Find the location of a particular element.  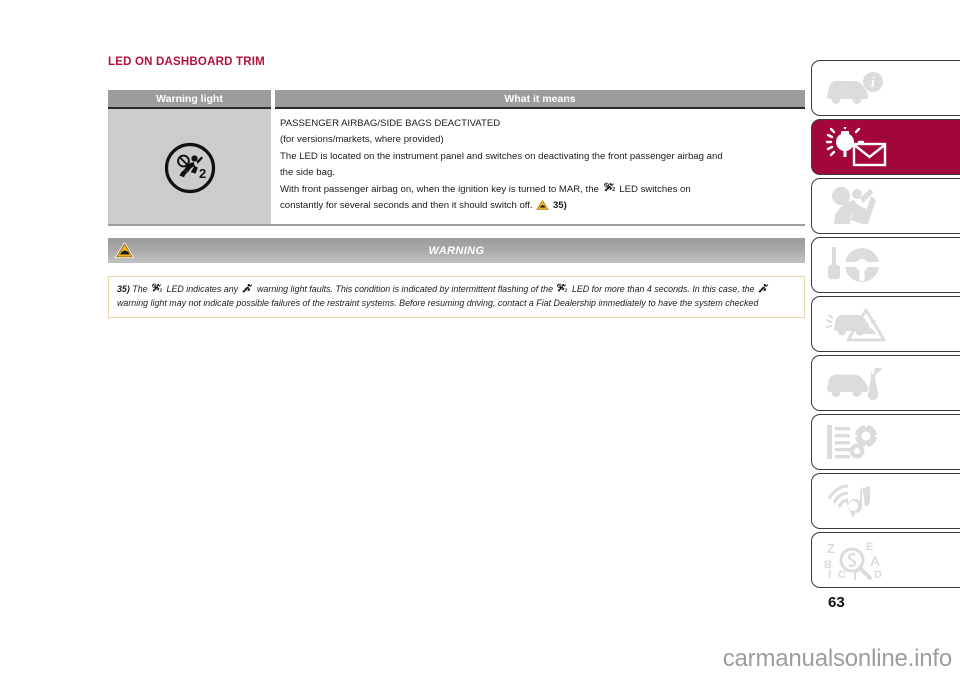

tab-maintenance-care is located at coordinates (885, 383).